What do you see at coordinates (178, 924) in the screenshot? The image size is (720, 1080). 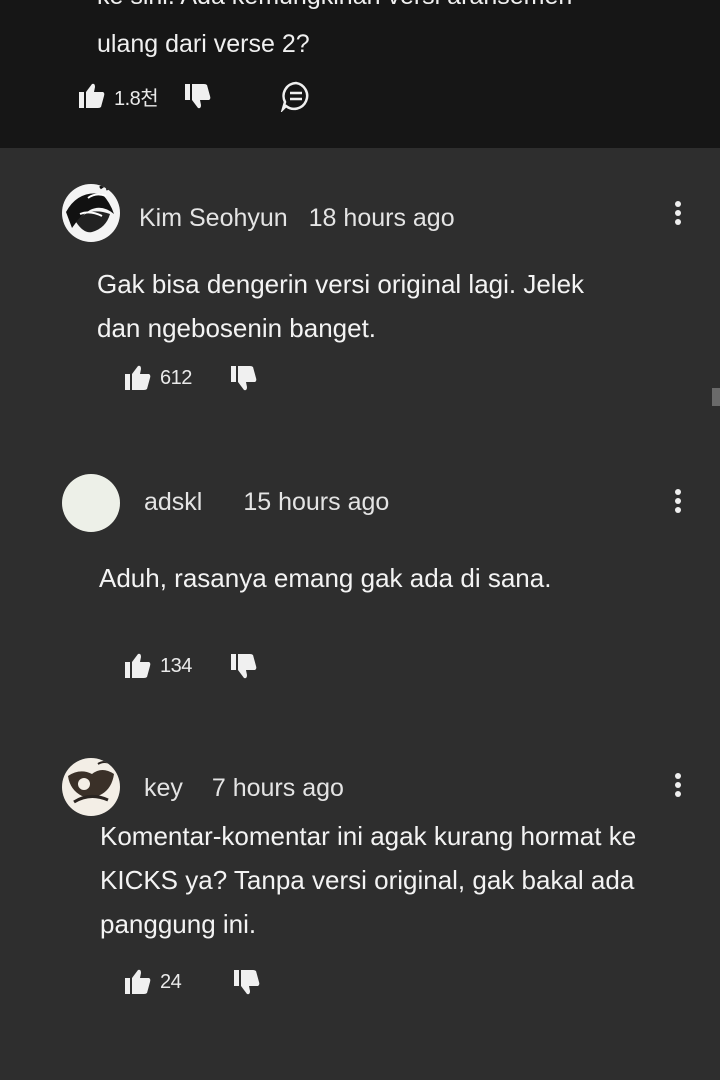 I see `comment-text-line: panggung ini.` at bounding box center [178, 924].